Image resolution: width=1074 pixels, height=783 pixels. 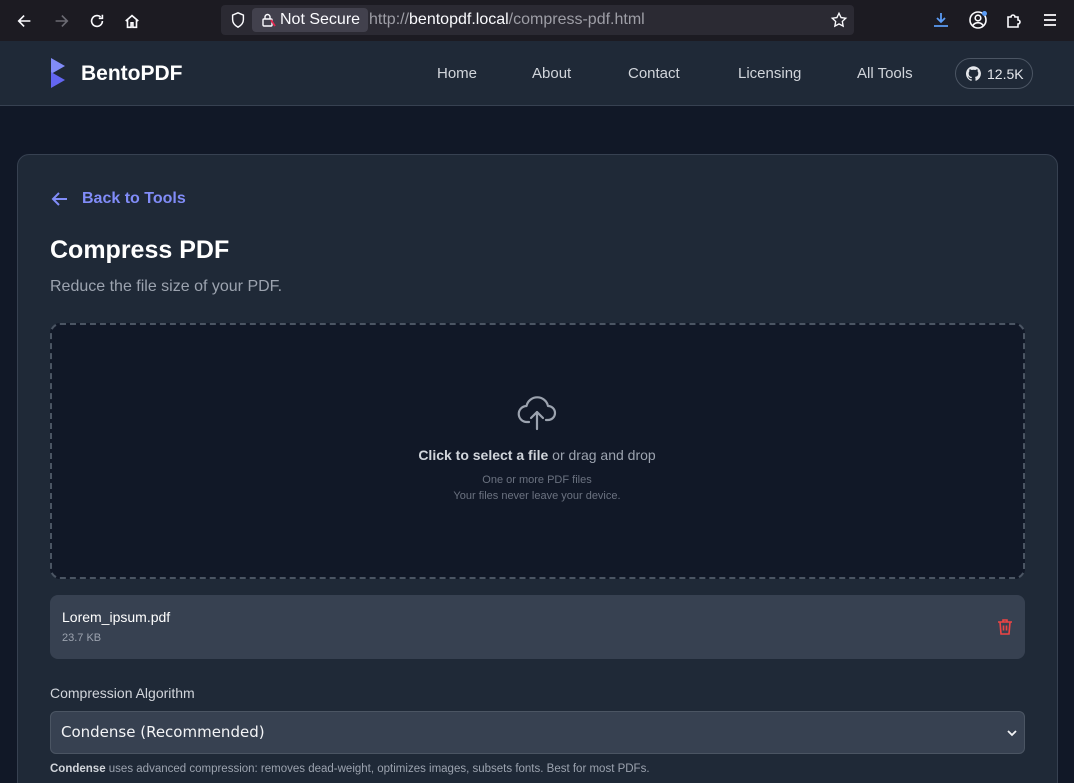 What do you see at coordinates (320, 19) in the screenshot?
I see `not-secure-label: Not Secure` at bounding box center [320, 19].